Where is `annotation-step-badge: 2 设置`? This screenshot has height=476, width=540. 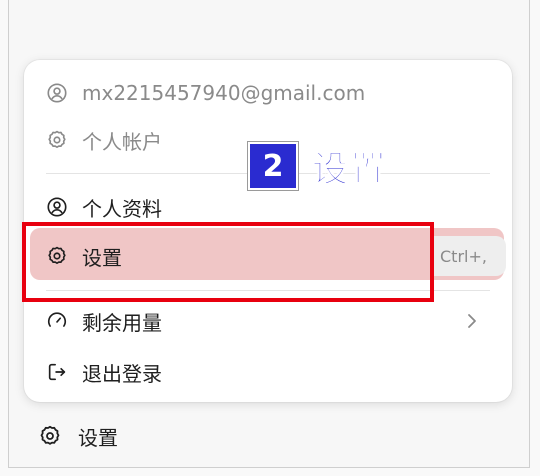 annotation-step-badge: 2 设置 is located at coordinates (318, 166).